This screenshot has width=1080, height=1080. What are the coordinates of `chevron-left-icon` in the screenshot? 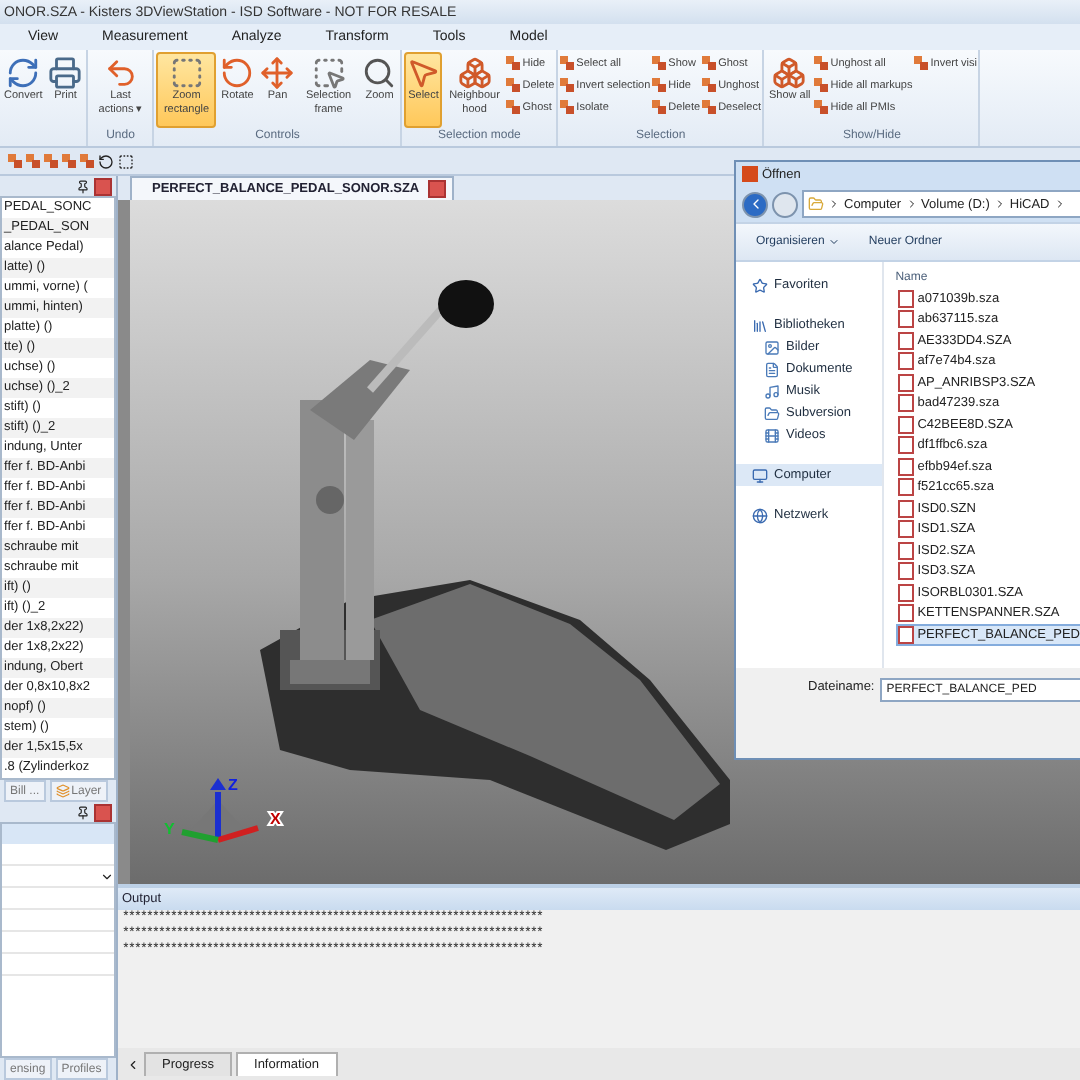 It's located at (133, 1064).